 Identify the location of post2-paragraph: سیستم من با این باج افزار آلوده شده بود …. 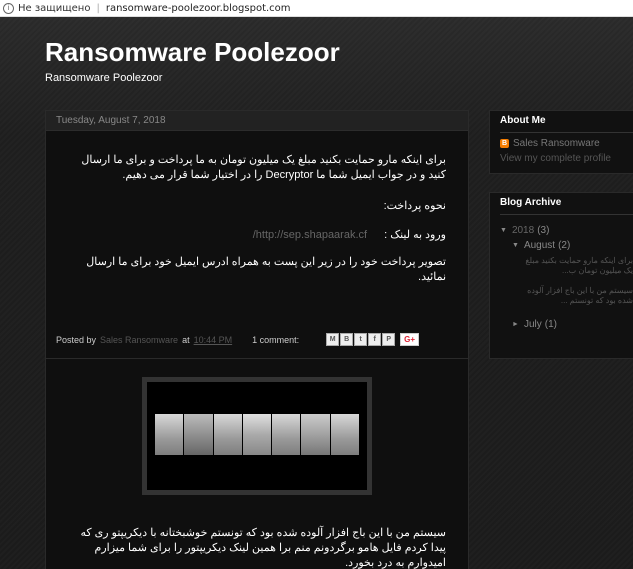
(263, 548).